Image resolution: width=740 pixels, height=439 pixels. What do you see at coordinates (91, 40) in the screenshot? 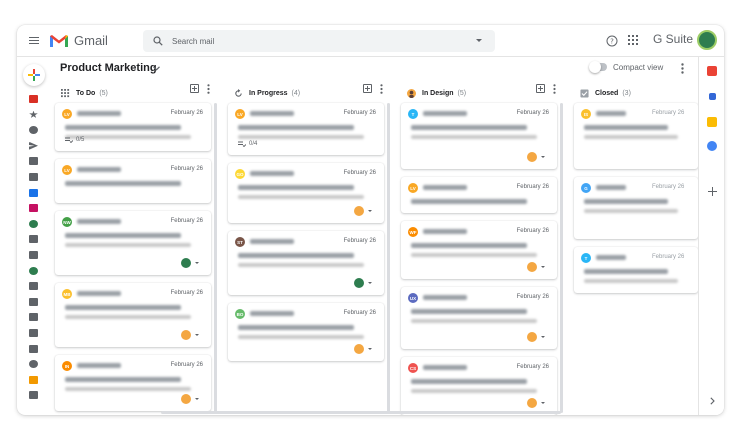
I see `app-name: Gmail` at bounding box center [91, 40].